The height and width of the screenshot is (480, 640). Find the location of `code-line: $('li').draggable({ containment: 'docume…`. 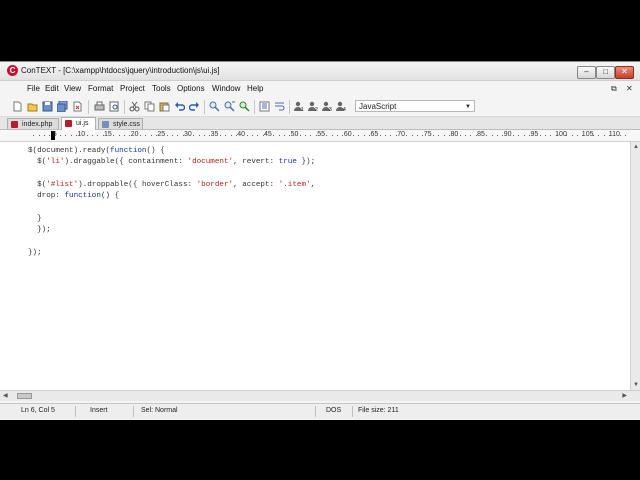

code-line: $('li').draggable({ containment: 'docume… is located at coordinates (171, 162).